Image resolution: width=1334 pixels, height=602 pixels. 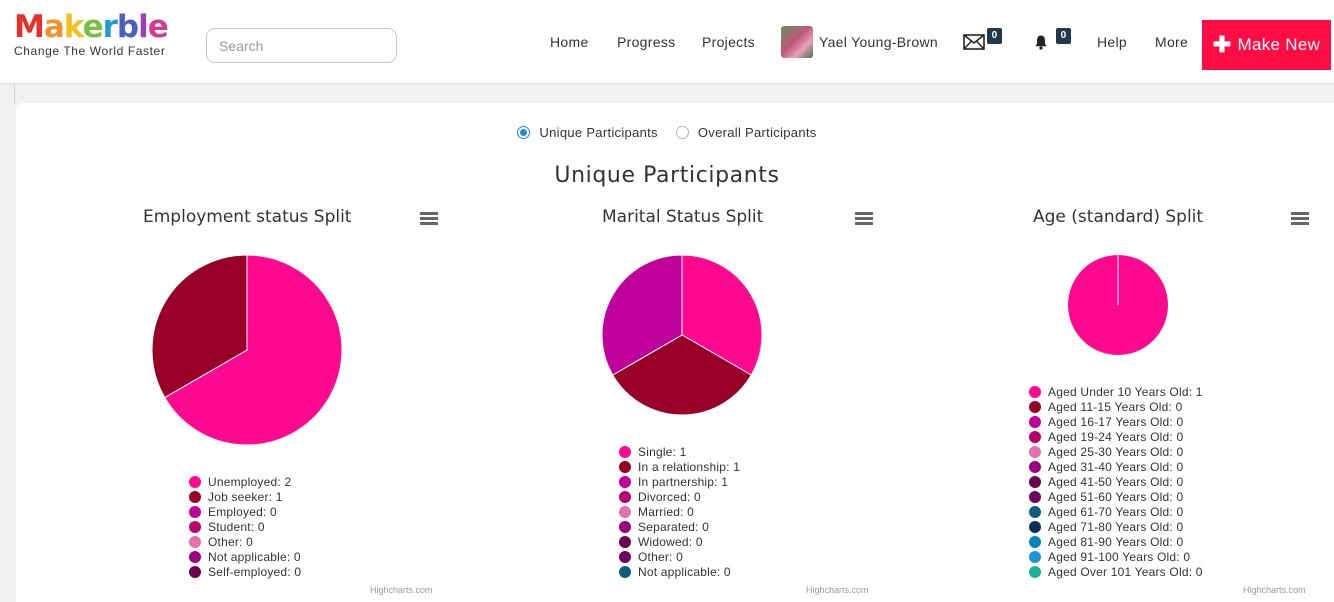 I want to click on chart-title: Employment status Split, so click(x=247, y=217).